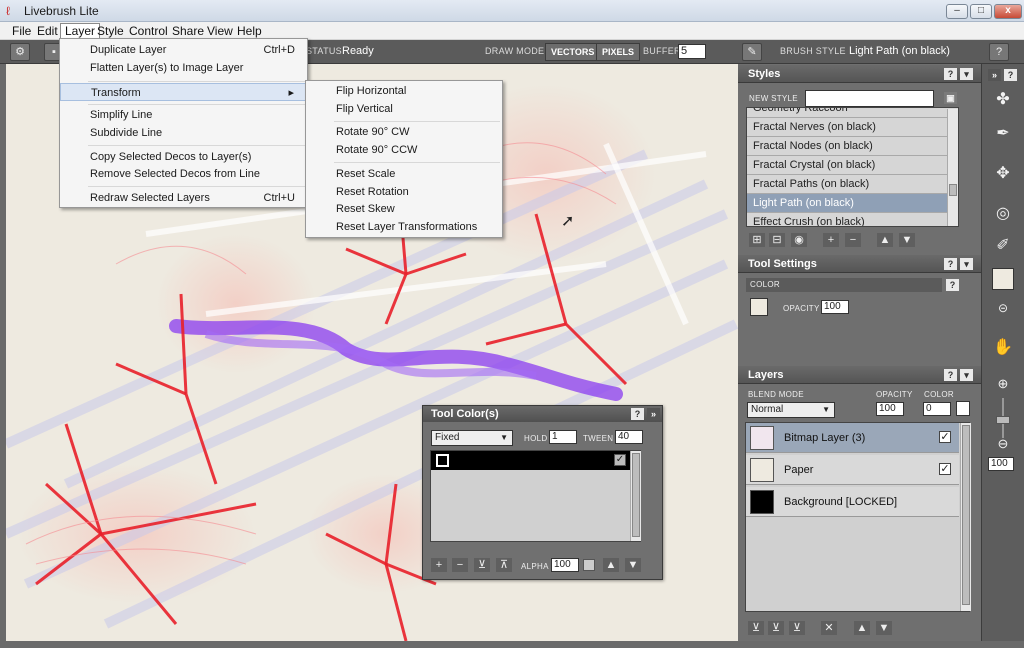 This screenshot has width=1024, height=648. I want to click on save-style-icon: ▣, so click(950, 98).